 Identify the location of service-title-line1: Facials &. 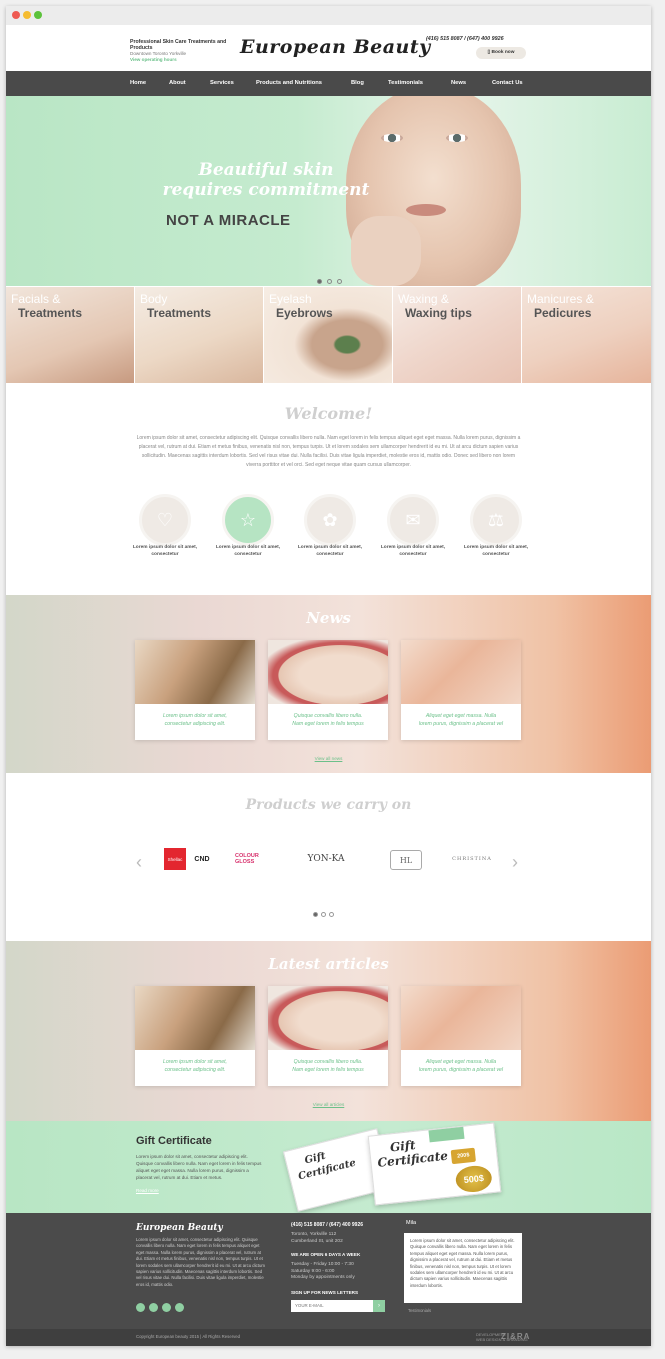
(36, 299).